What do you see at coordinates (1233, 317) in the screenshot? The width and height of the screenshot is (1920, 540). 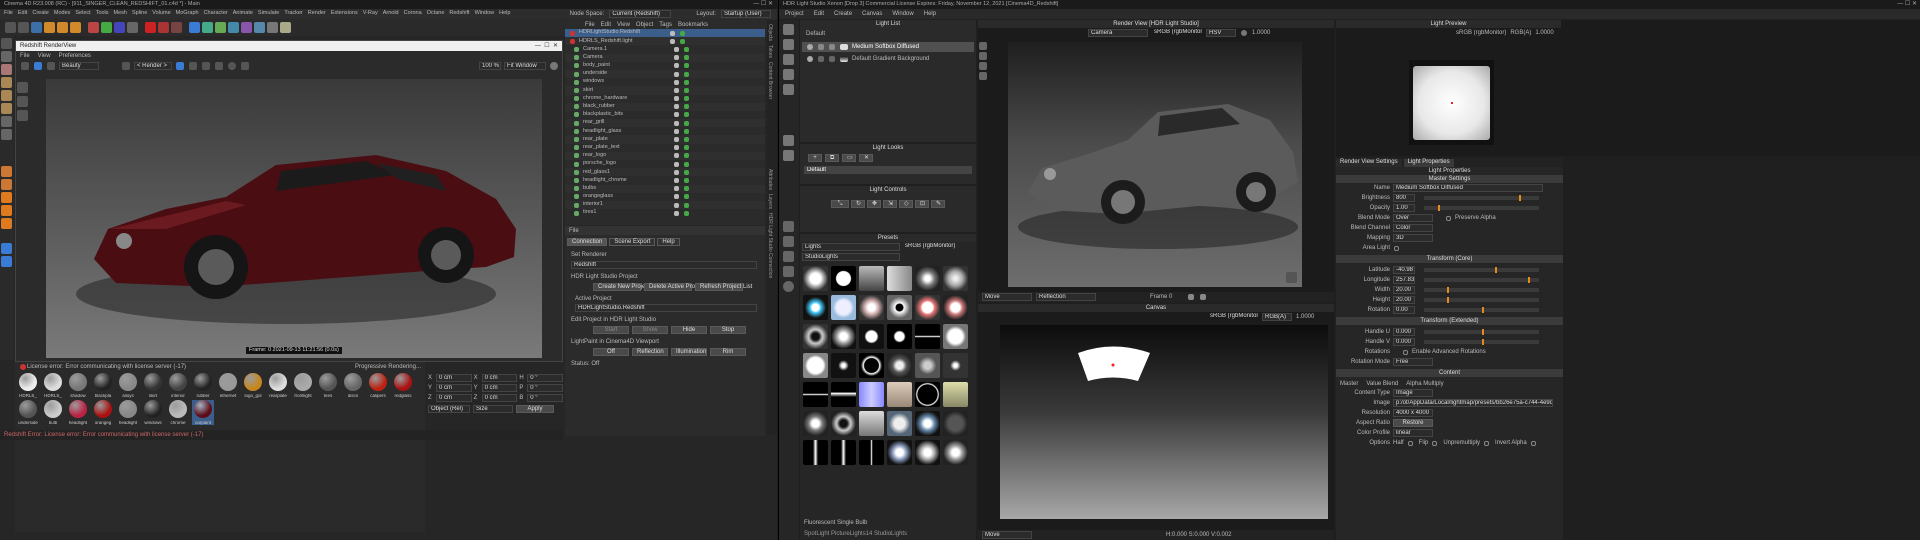 I see `canvas-cs-select: sRGB (rgbMonitor)` at bounding box center [1233, 317].